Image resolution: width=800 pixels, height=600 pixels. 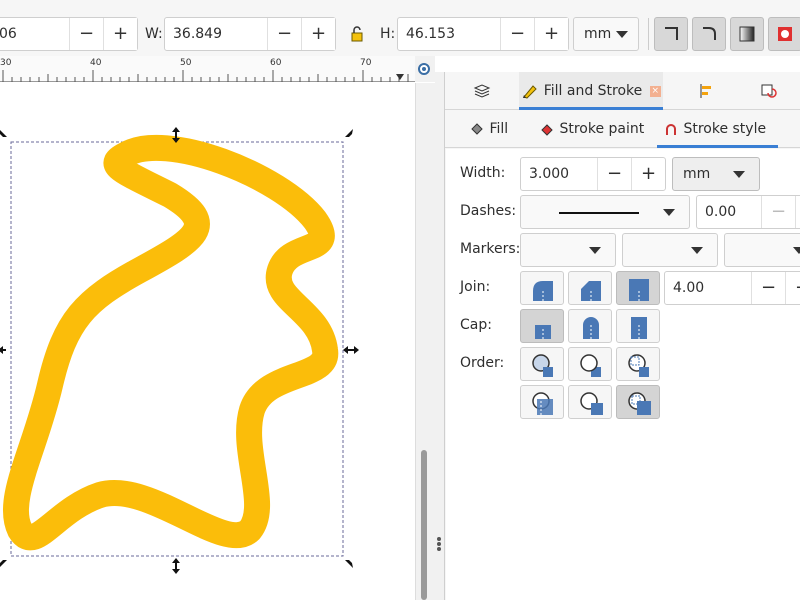 What do you see at coordinates (748, 212) in the screenshot?
I see `dash-offset-spinbox: 0.00 − −` at bounding box center [748, 212].